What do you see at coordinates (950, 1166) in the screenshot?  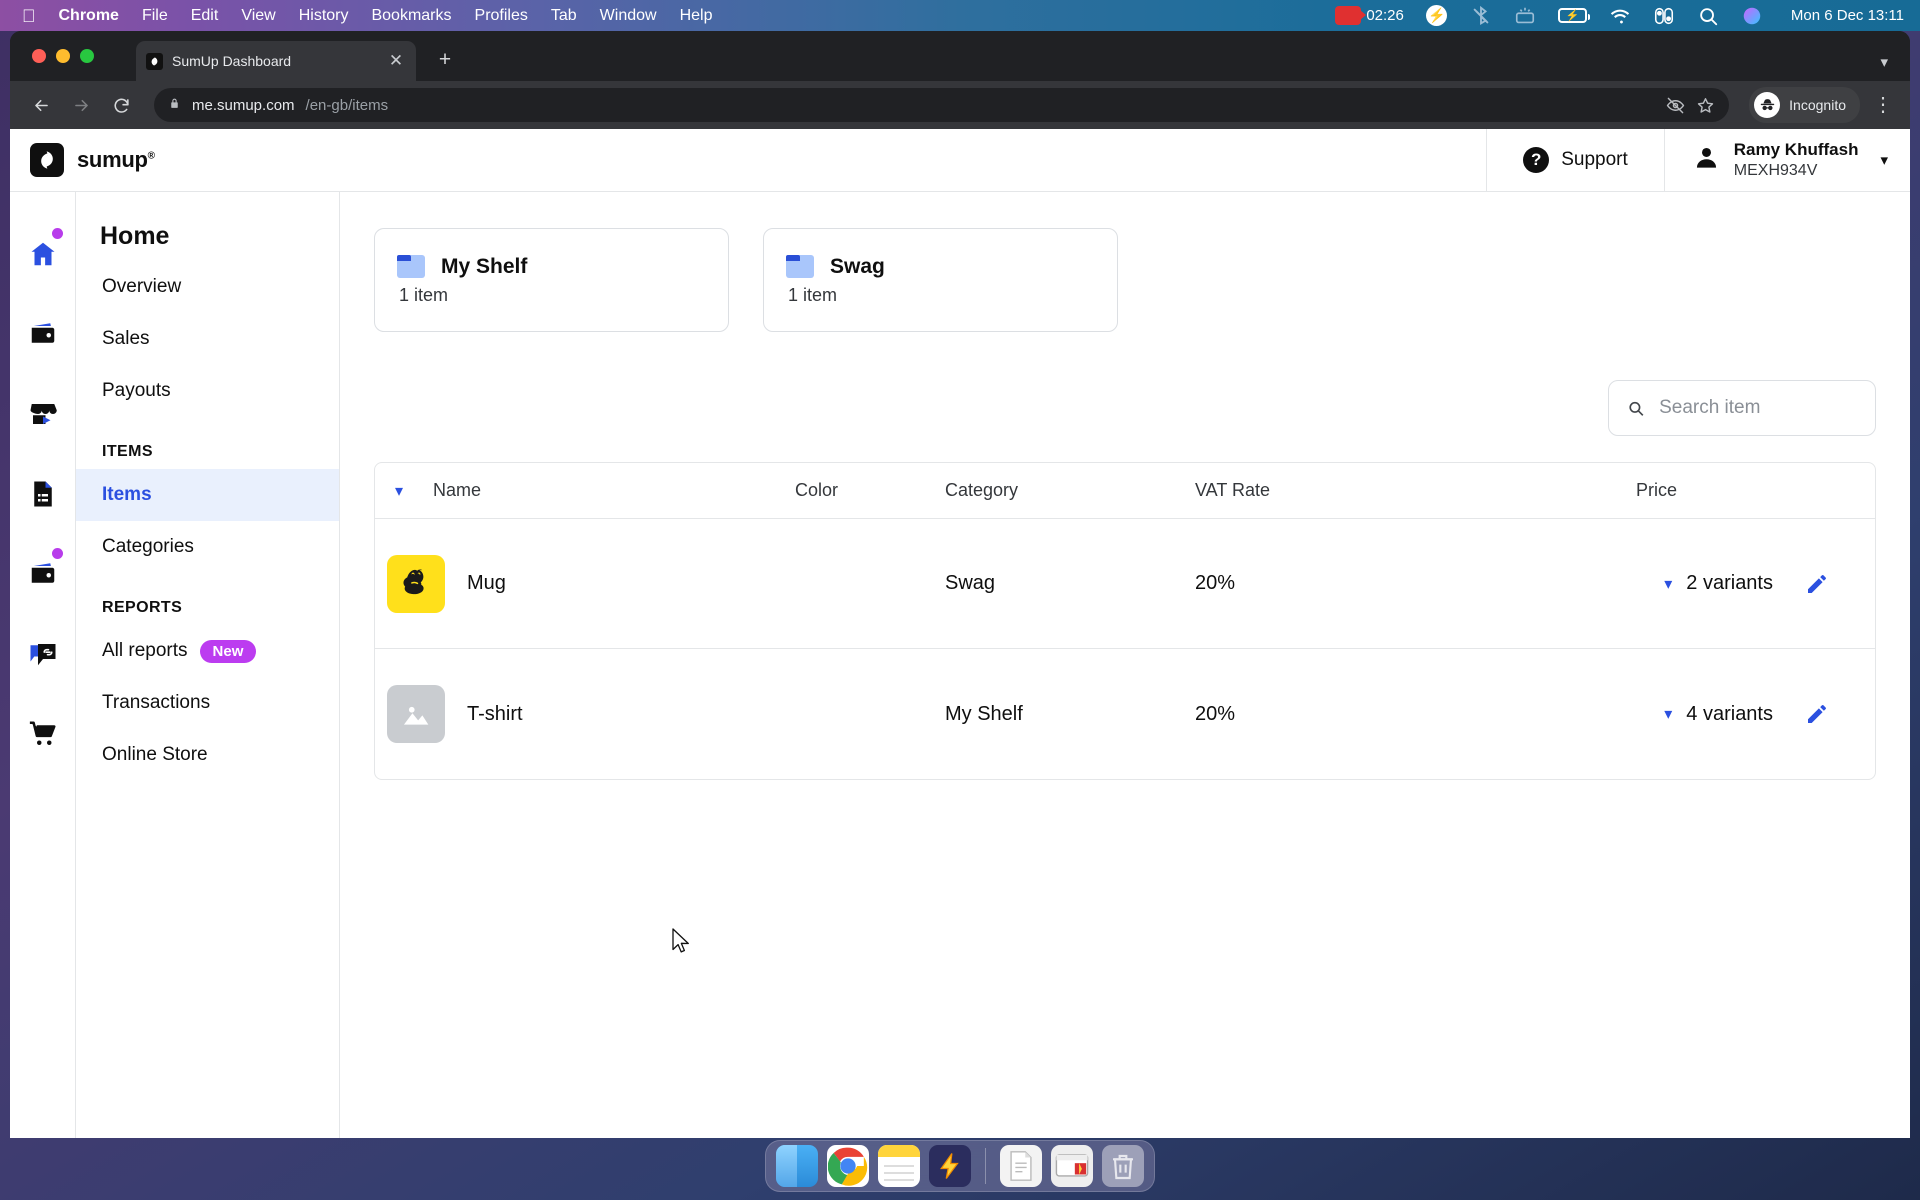 I see `bolt-app-icon` at bounding box center [950, 1166].